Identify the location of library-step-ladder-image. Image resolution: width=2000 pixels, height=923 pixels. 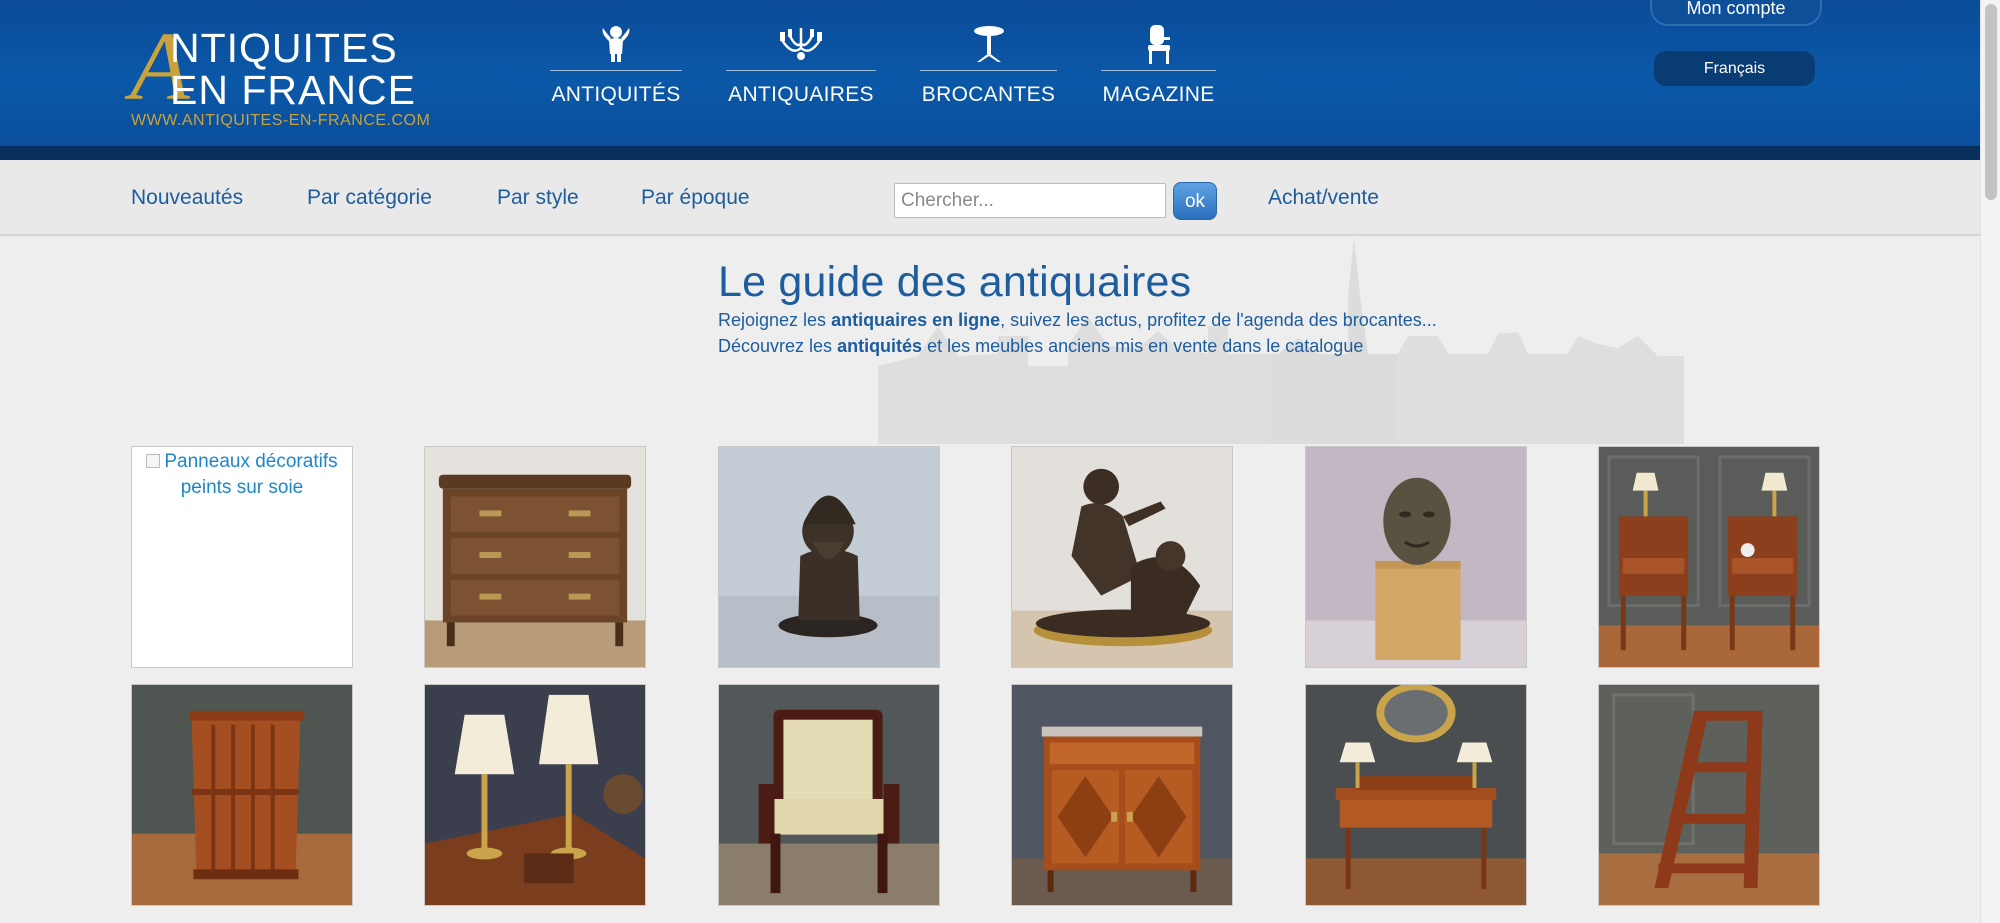
(1709, 795).